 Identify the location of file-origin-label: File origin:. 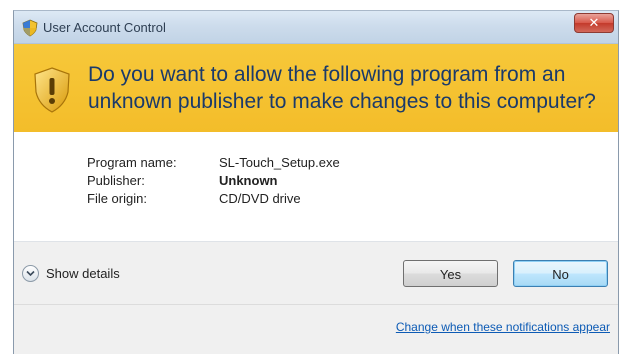
(117, 198).